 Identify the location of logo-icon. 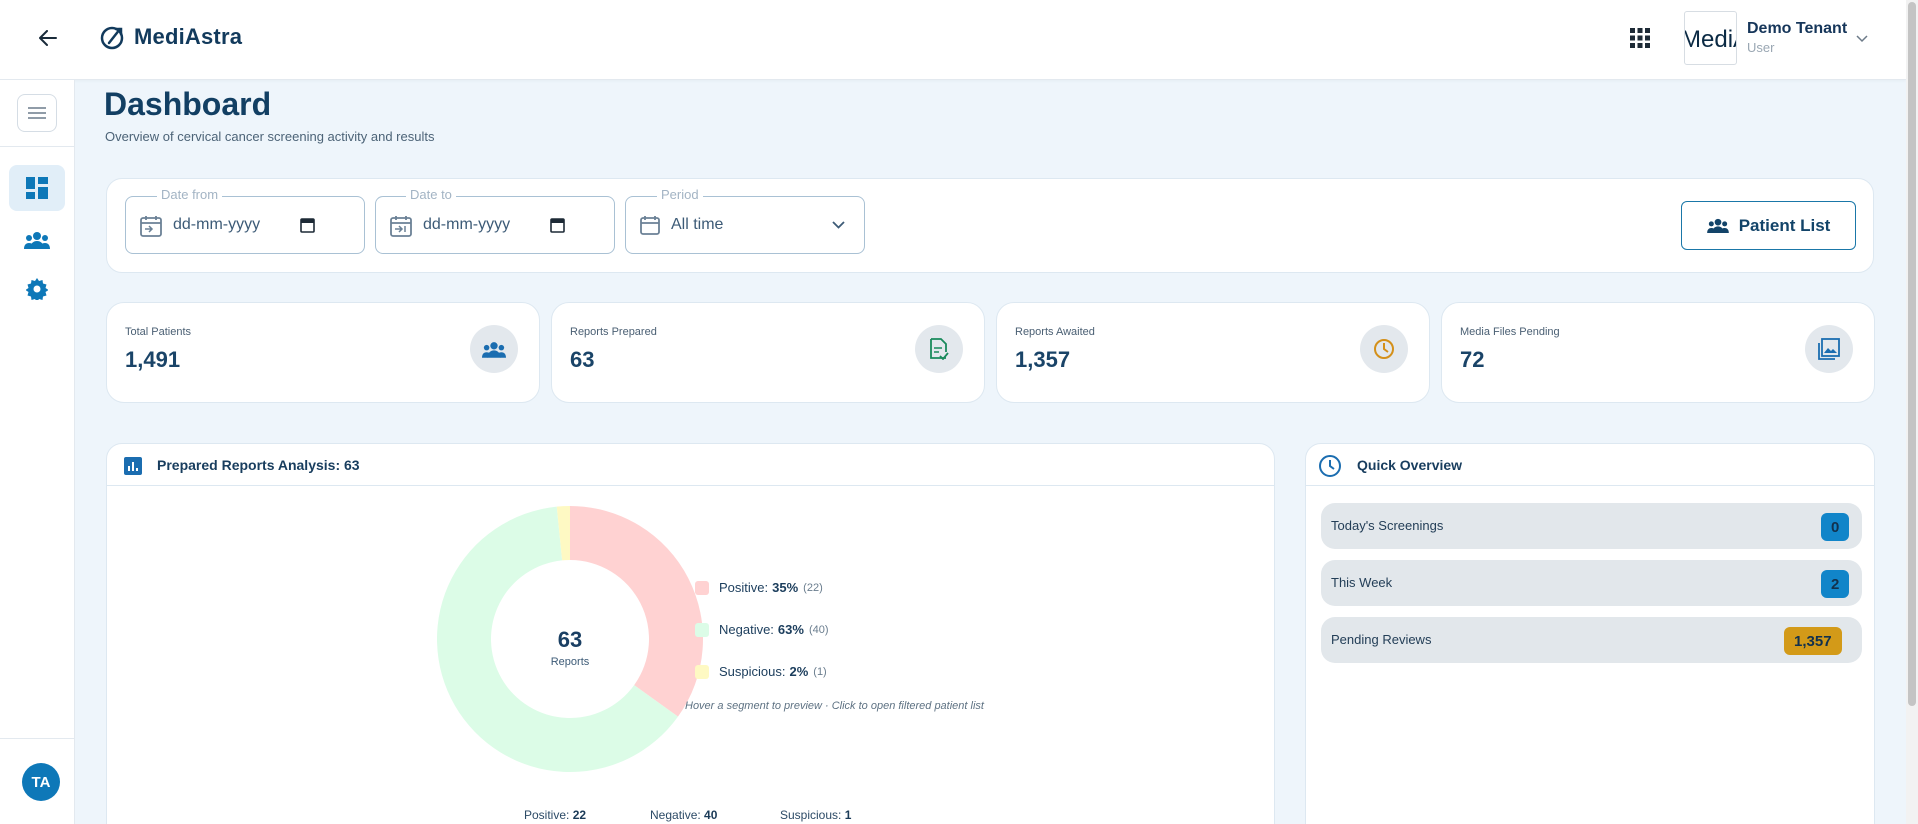
(112, 38).